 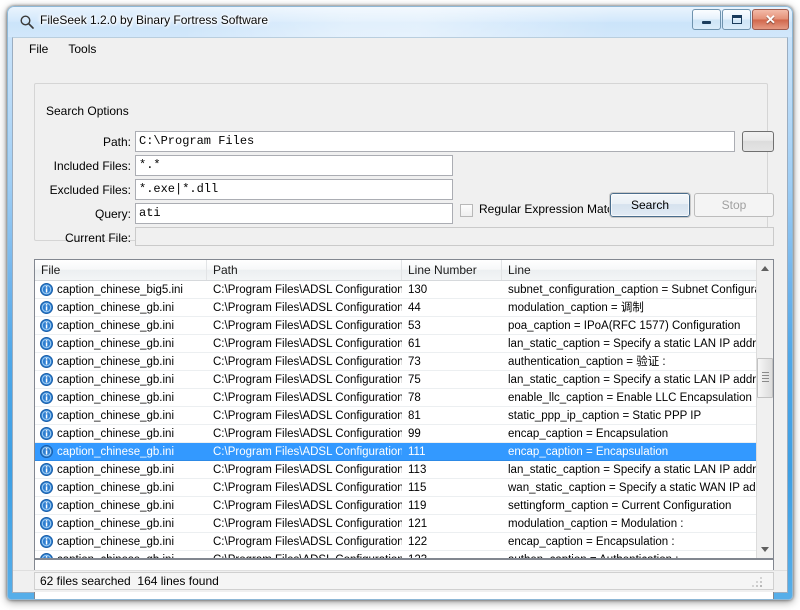 I want to click on cell-line-number: 53, so click(x=414, y=326).